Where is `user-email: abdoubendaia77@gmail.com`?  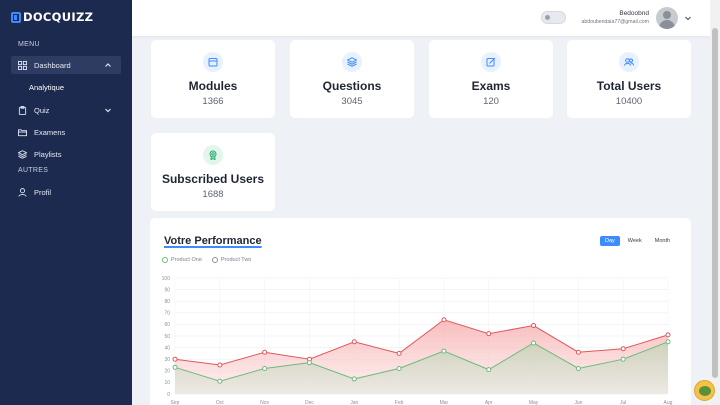 user-email: abdoubendaia77@gmail.com is located at coordinates (615, 22).